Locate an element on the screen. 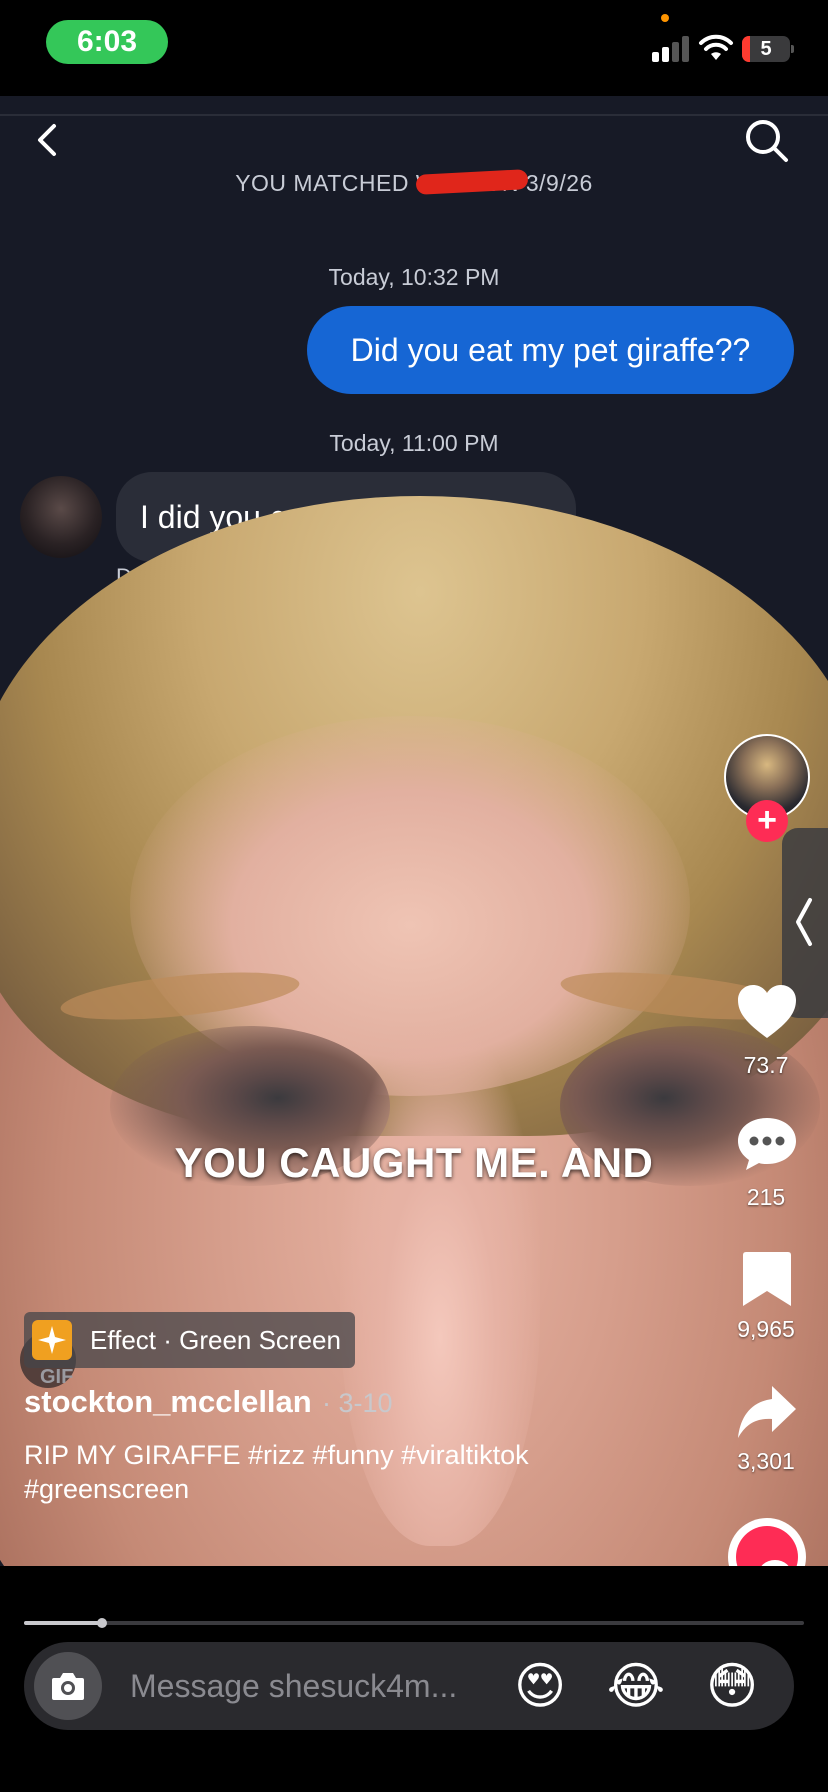  wifi-icon is located at coordinates (716, 47).